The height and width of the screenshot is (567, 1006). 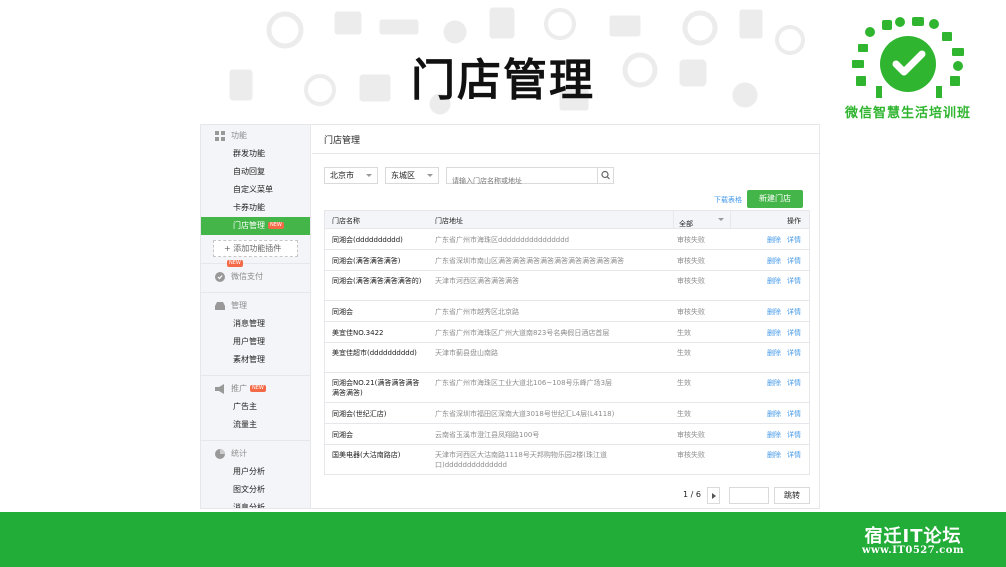 What do you see at coordinates (255, 472) in the screenshot?
I see `sidebar-item-user-analysis: 用户分析` at bounding box center [255, 472].